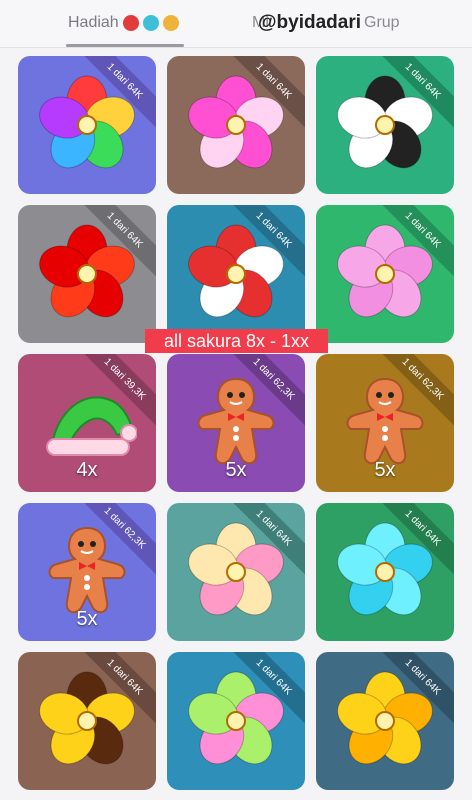 This screenshot has width=472, height=800. Describe the element at coordinates (93, 22) in the screenshot. I see `tab-hadiah-label: Hadiah` at that location.